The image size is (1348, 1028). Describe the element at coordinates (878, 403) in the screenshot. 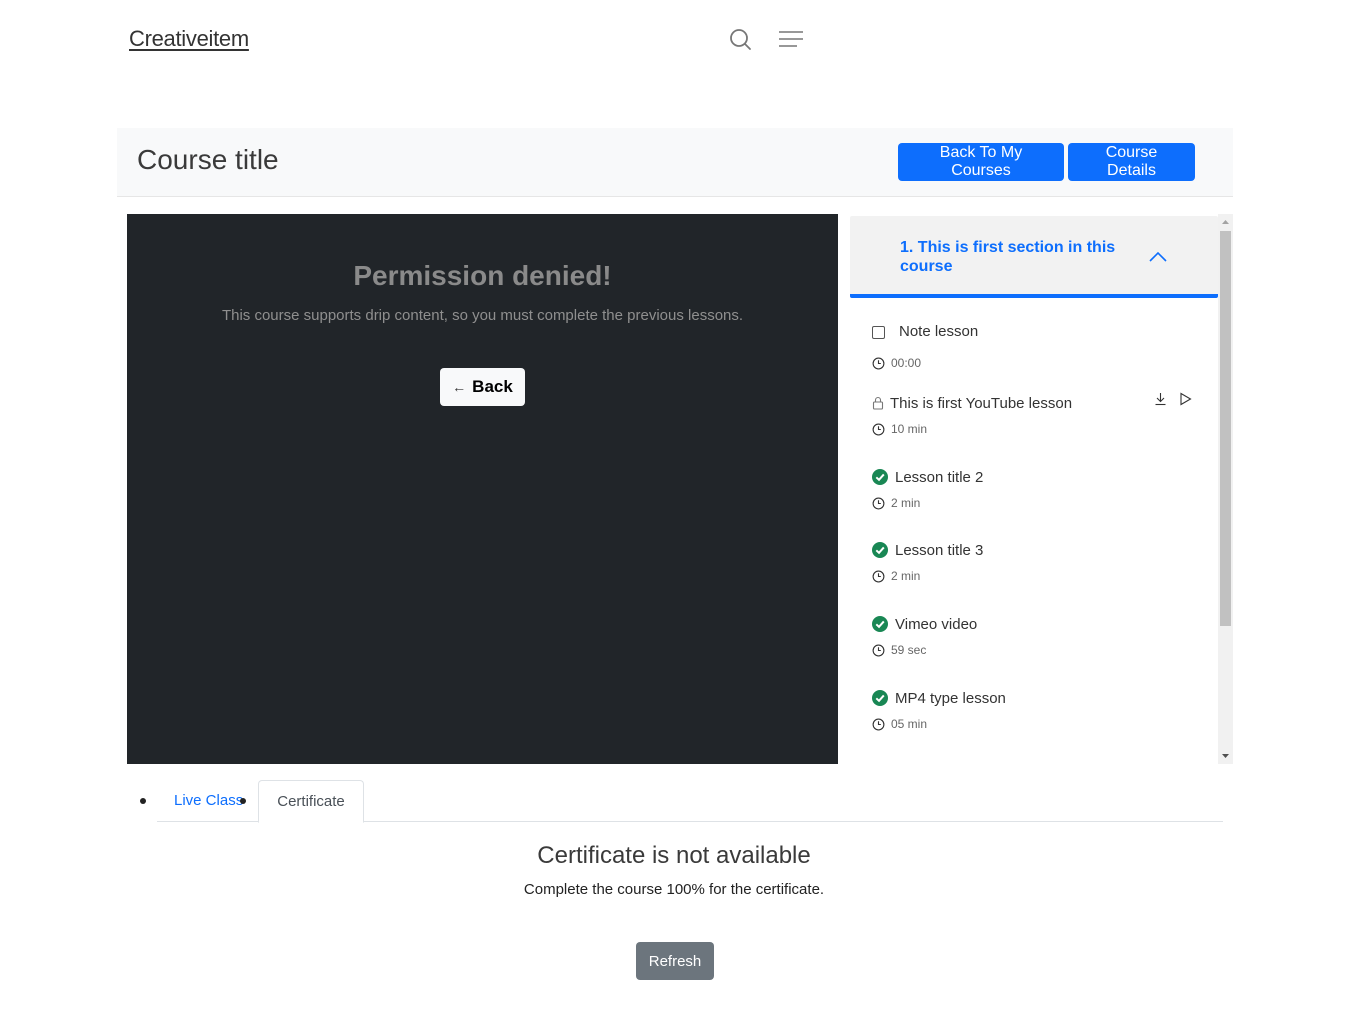

I see `lock-icon` at that location.